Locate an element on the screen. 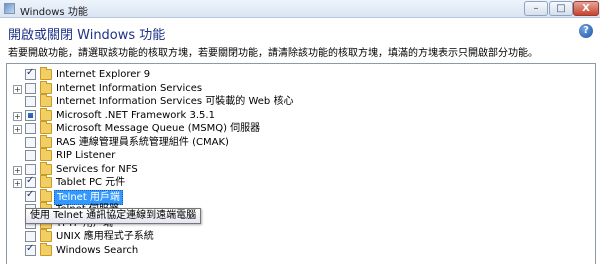 Image resolution: width=600 pixels, height=264 pixels. feature-tooltip: 使用 Telnet 通訊協定連線到遠端電腦 is located at coordinates (113, 216).